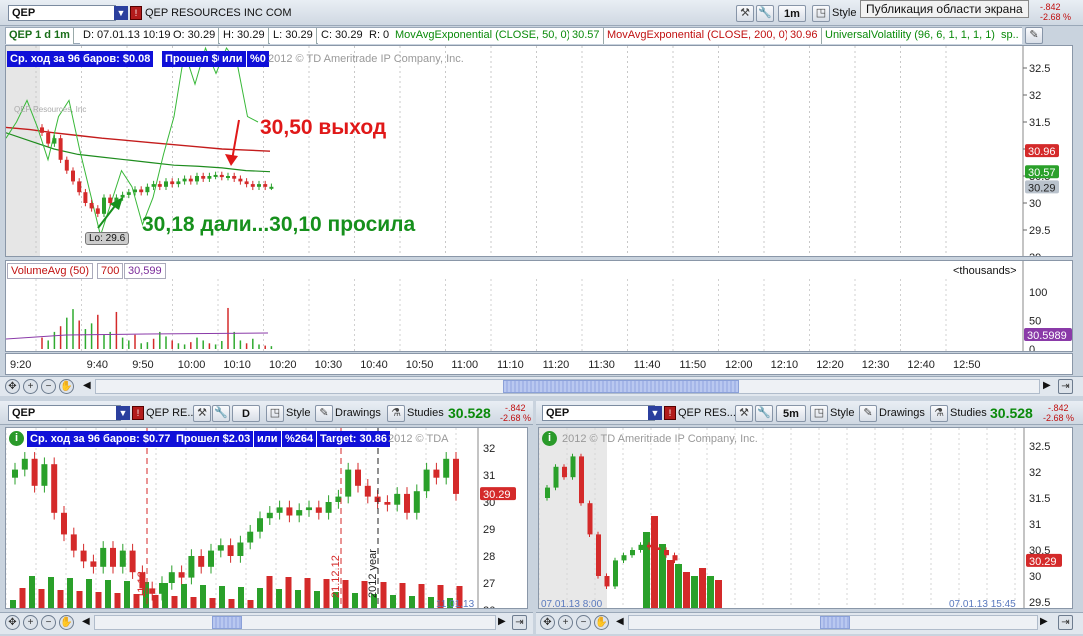 The image size is (1083, 636). I want to click on br-info-icon: i, so click(549, 438).